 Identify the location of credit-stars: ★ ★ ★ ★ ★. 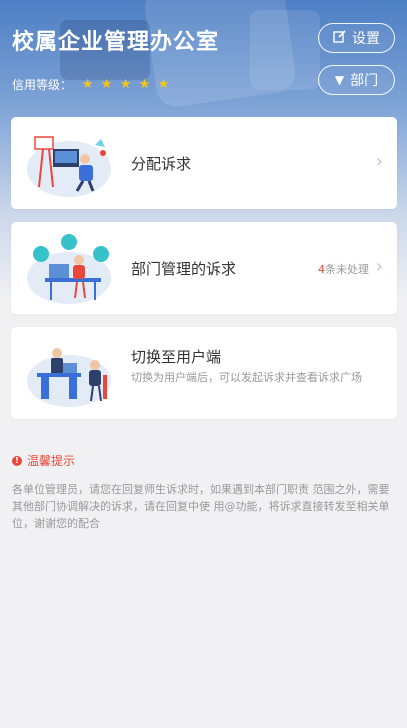
(125, 84).